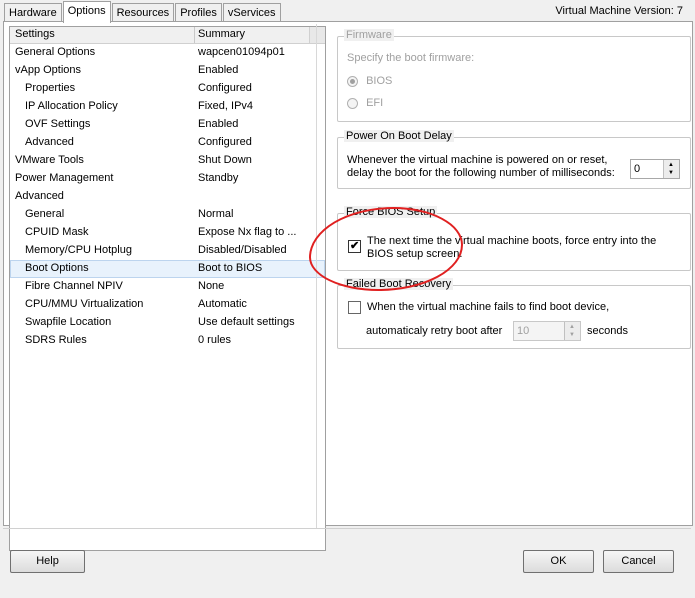  I want to click on efi-radio-row: EFI, so click(365, 103).